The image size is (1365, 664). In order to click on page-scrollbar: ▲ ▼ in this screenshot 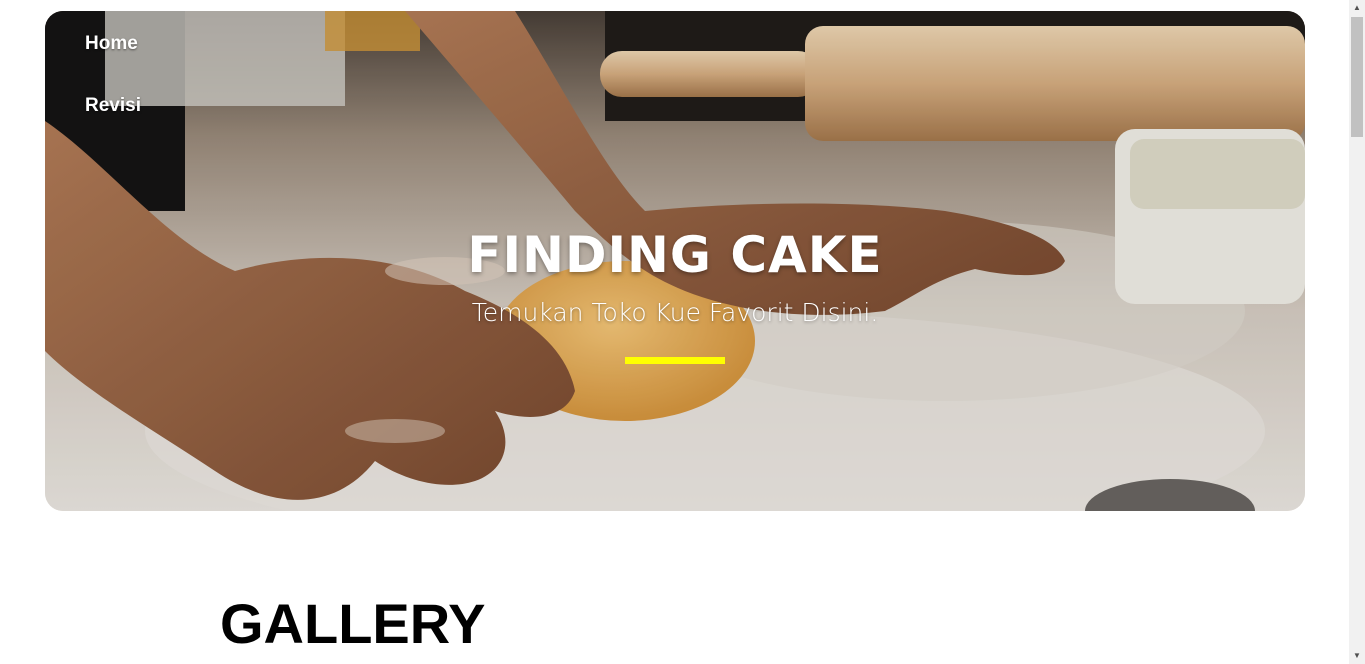, I will do `click(1357, 332)`.